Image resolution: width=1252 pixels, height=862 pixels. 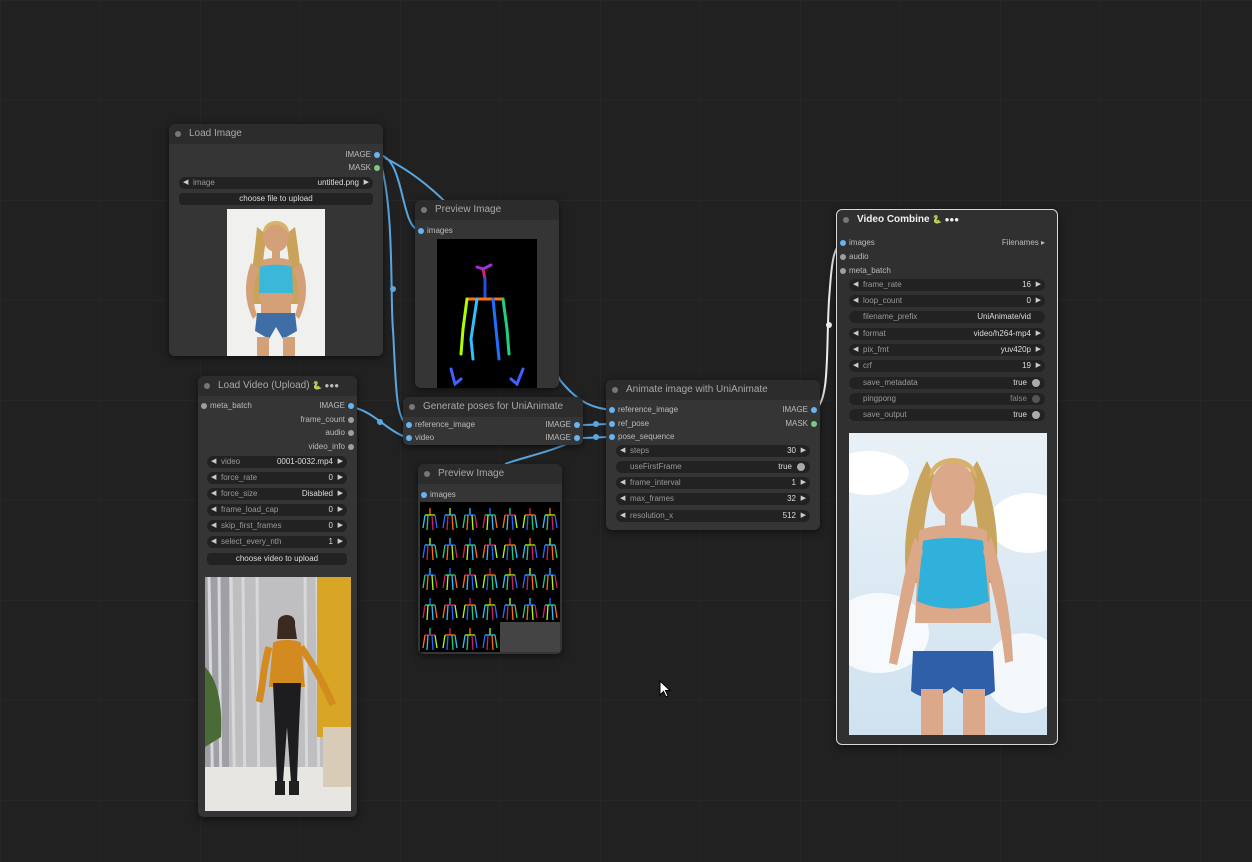 I want to click on upload-video-button: choose video to upload, so click(x=277, y=559).